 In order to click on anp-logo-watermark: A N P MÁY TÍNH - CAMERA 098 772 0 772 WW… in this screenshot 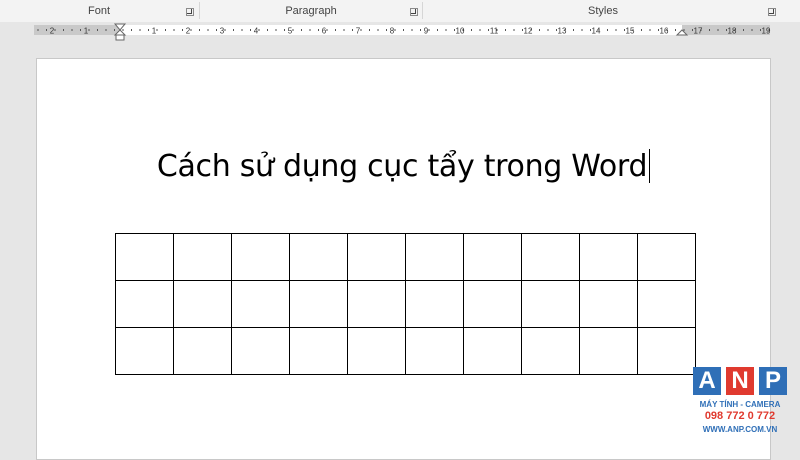, I will do `click(740, 403)`.